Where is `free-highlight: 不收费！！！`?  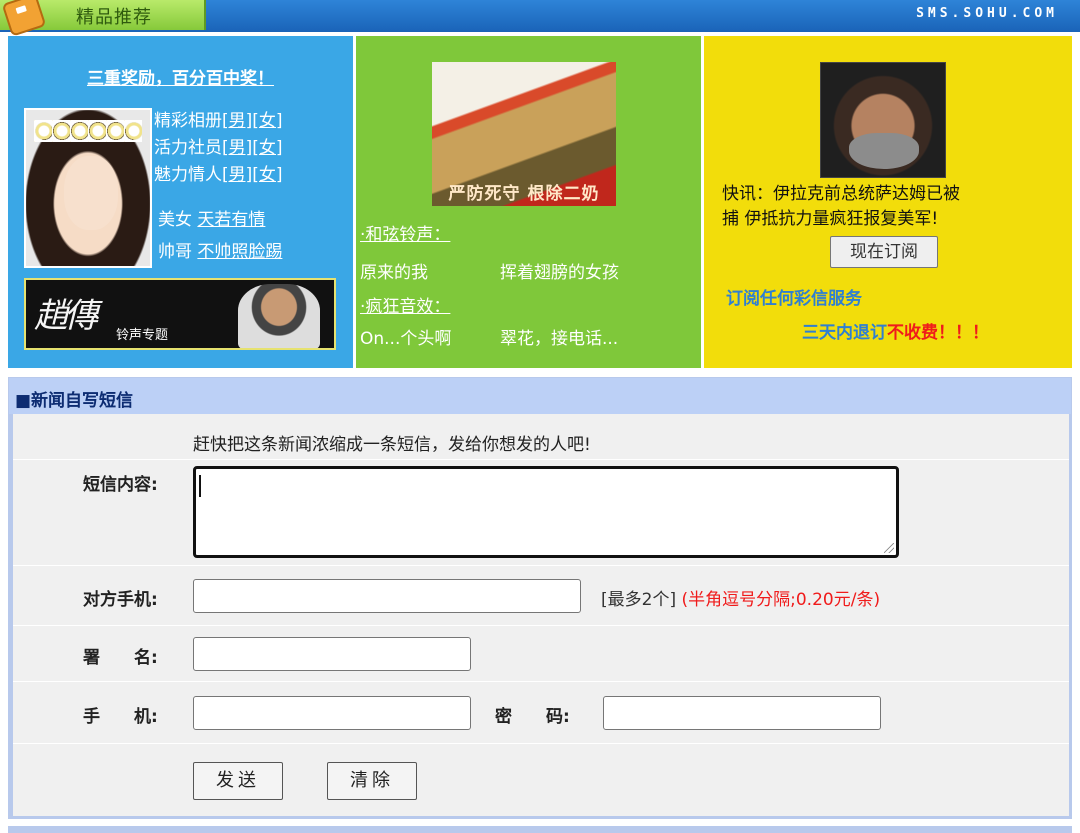 free-highlight: 不收费！！！ is located at coordinates (938, 333).